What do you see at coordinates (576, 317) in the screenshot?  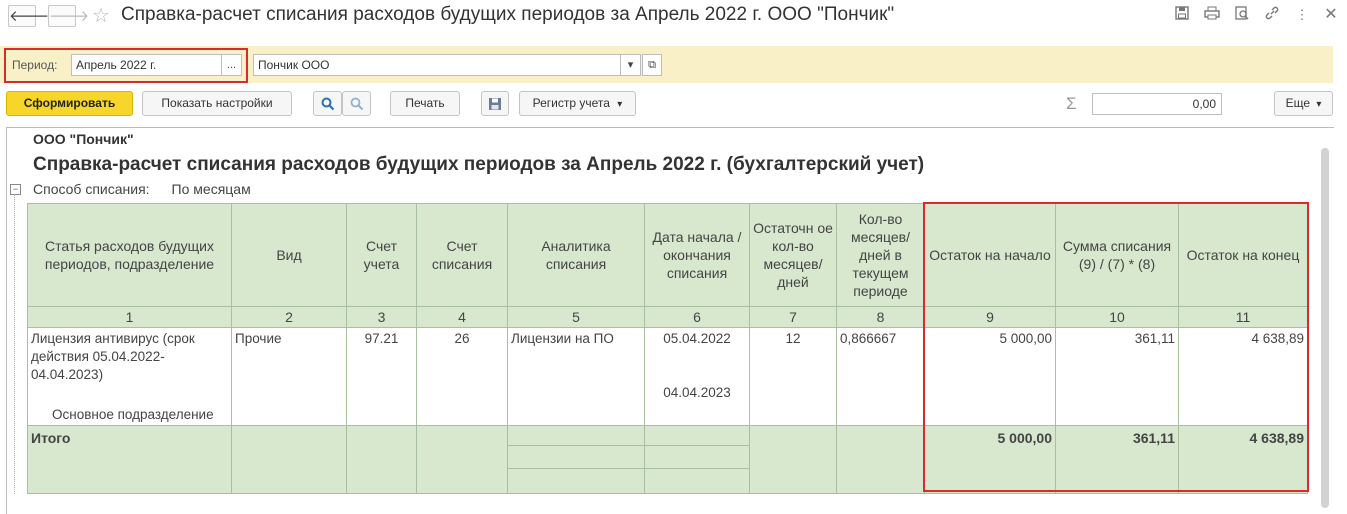 I see `col-number: 5` at bounding box center [576, 317].